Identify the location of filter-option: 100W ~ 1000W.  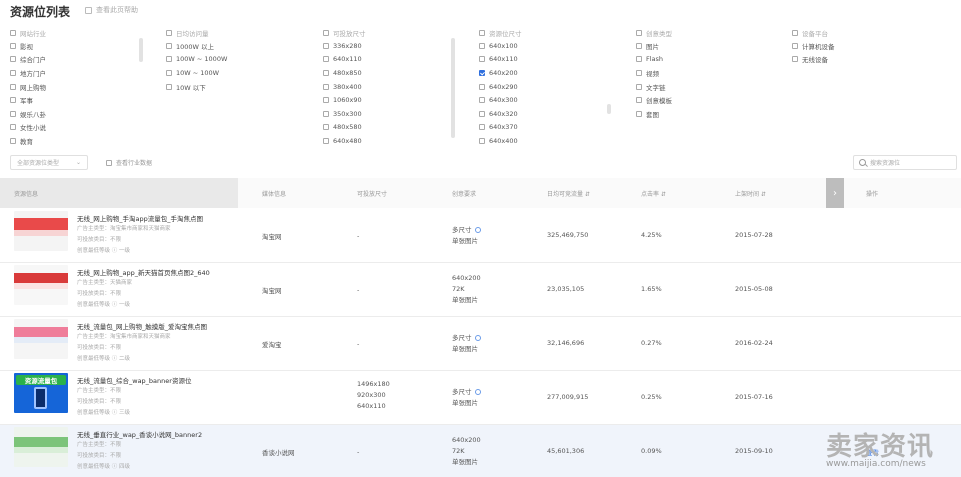
(196, 60).